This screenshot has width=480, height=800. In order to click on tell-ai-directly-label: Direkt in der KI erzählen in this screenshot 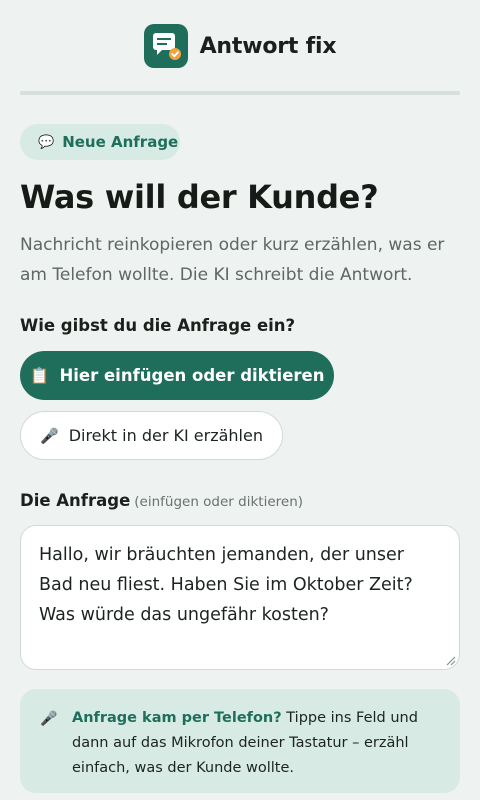, I will do `click(165, 435)`.